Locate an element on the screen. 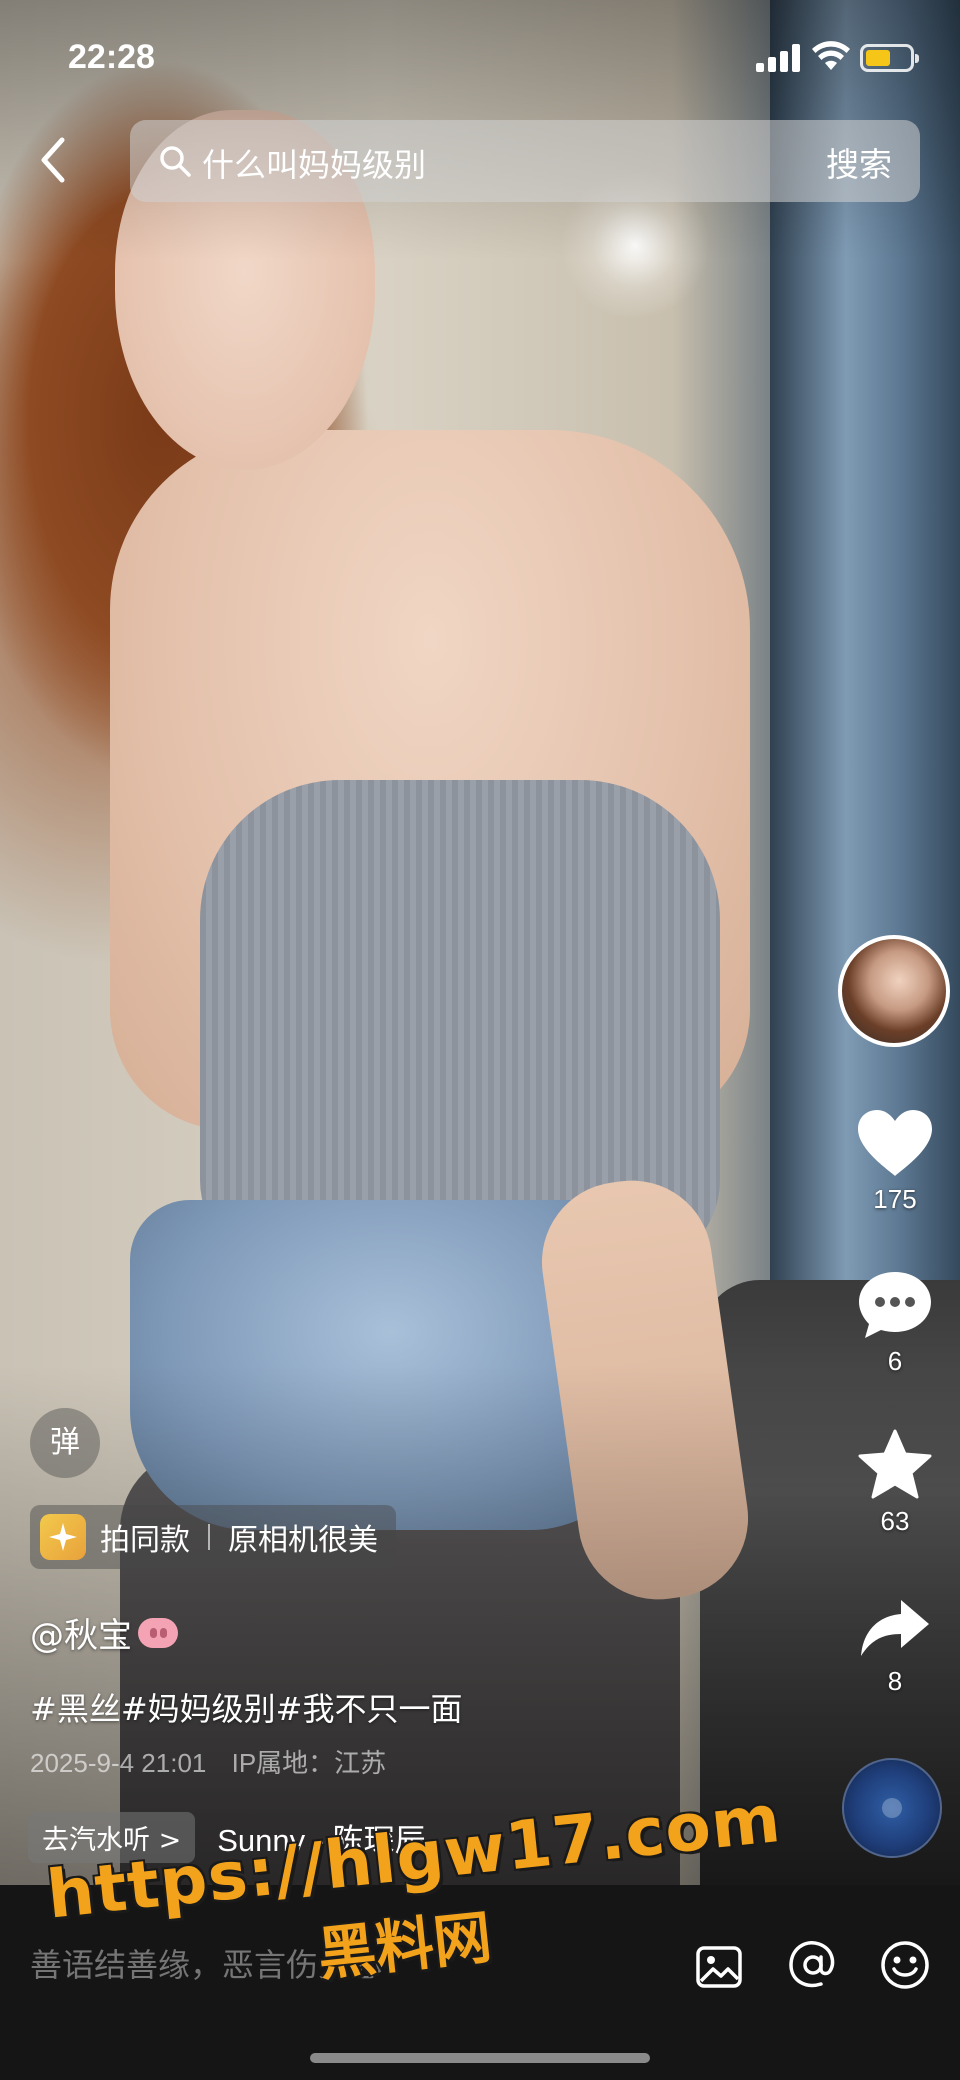 The height and width of the screenshot is (2080, 960). back-button is located at coordinates (55, 160).